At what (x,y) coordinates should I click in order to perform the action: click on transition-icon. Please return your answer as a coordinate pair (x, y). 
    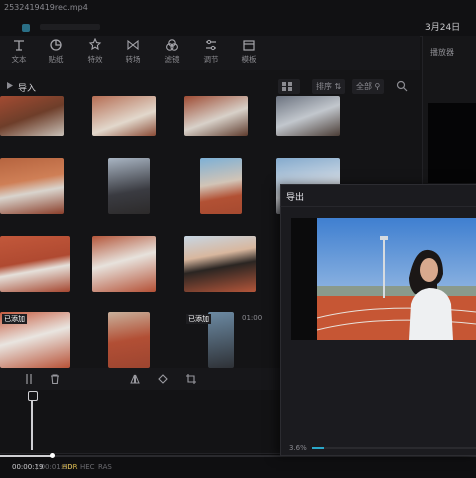
    Looking at the image, I should click on (133, 45).